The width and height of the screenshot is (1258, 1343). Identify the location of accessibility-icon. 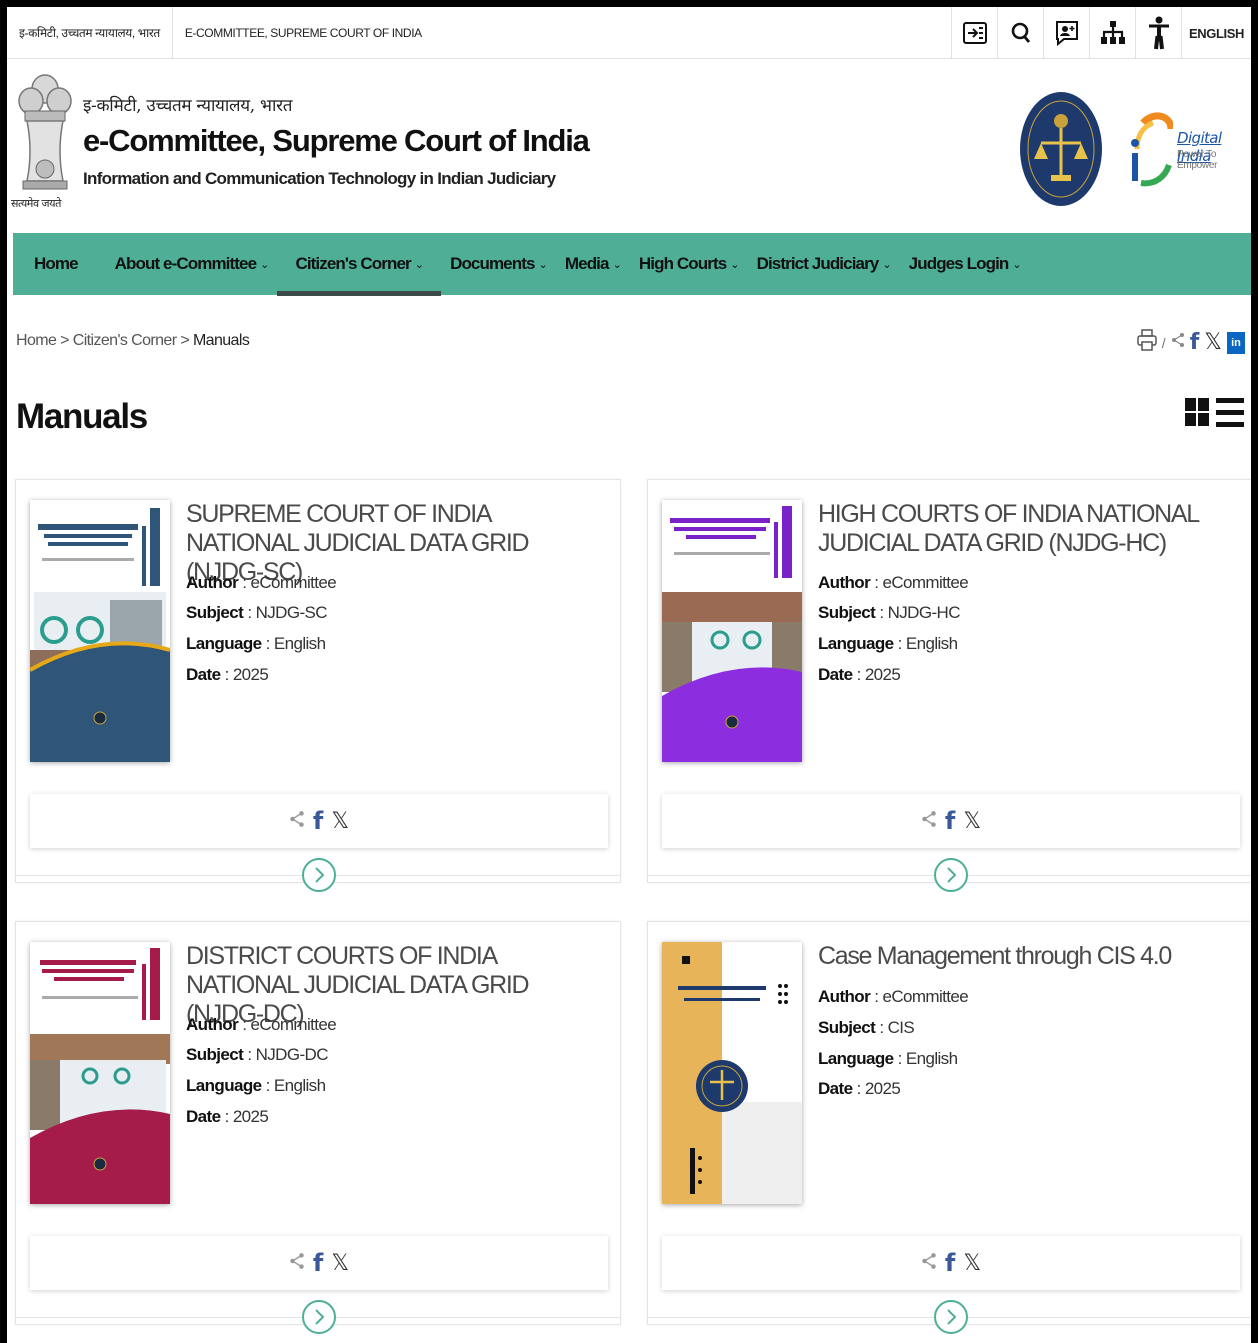
(1158, 33).